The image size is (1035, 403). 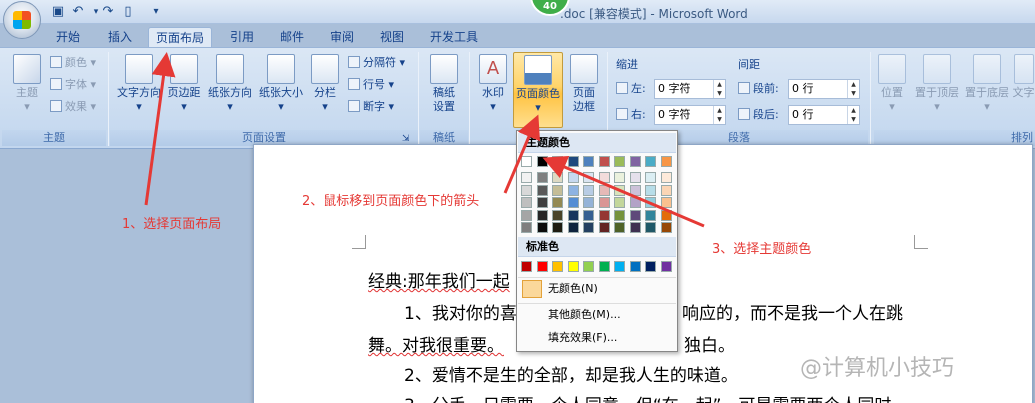 I want to click on arrow-to-page-layout-tab, so click(x=160, y=129).